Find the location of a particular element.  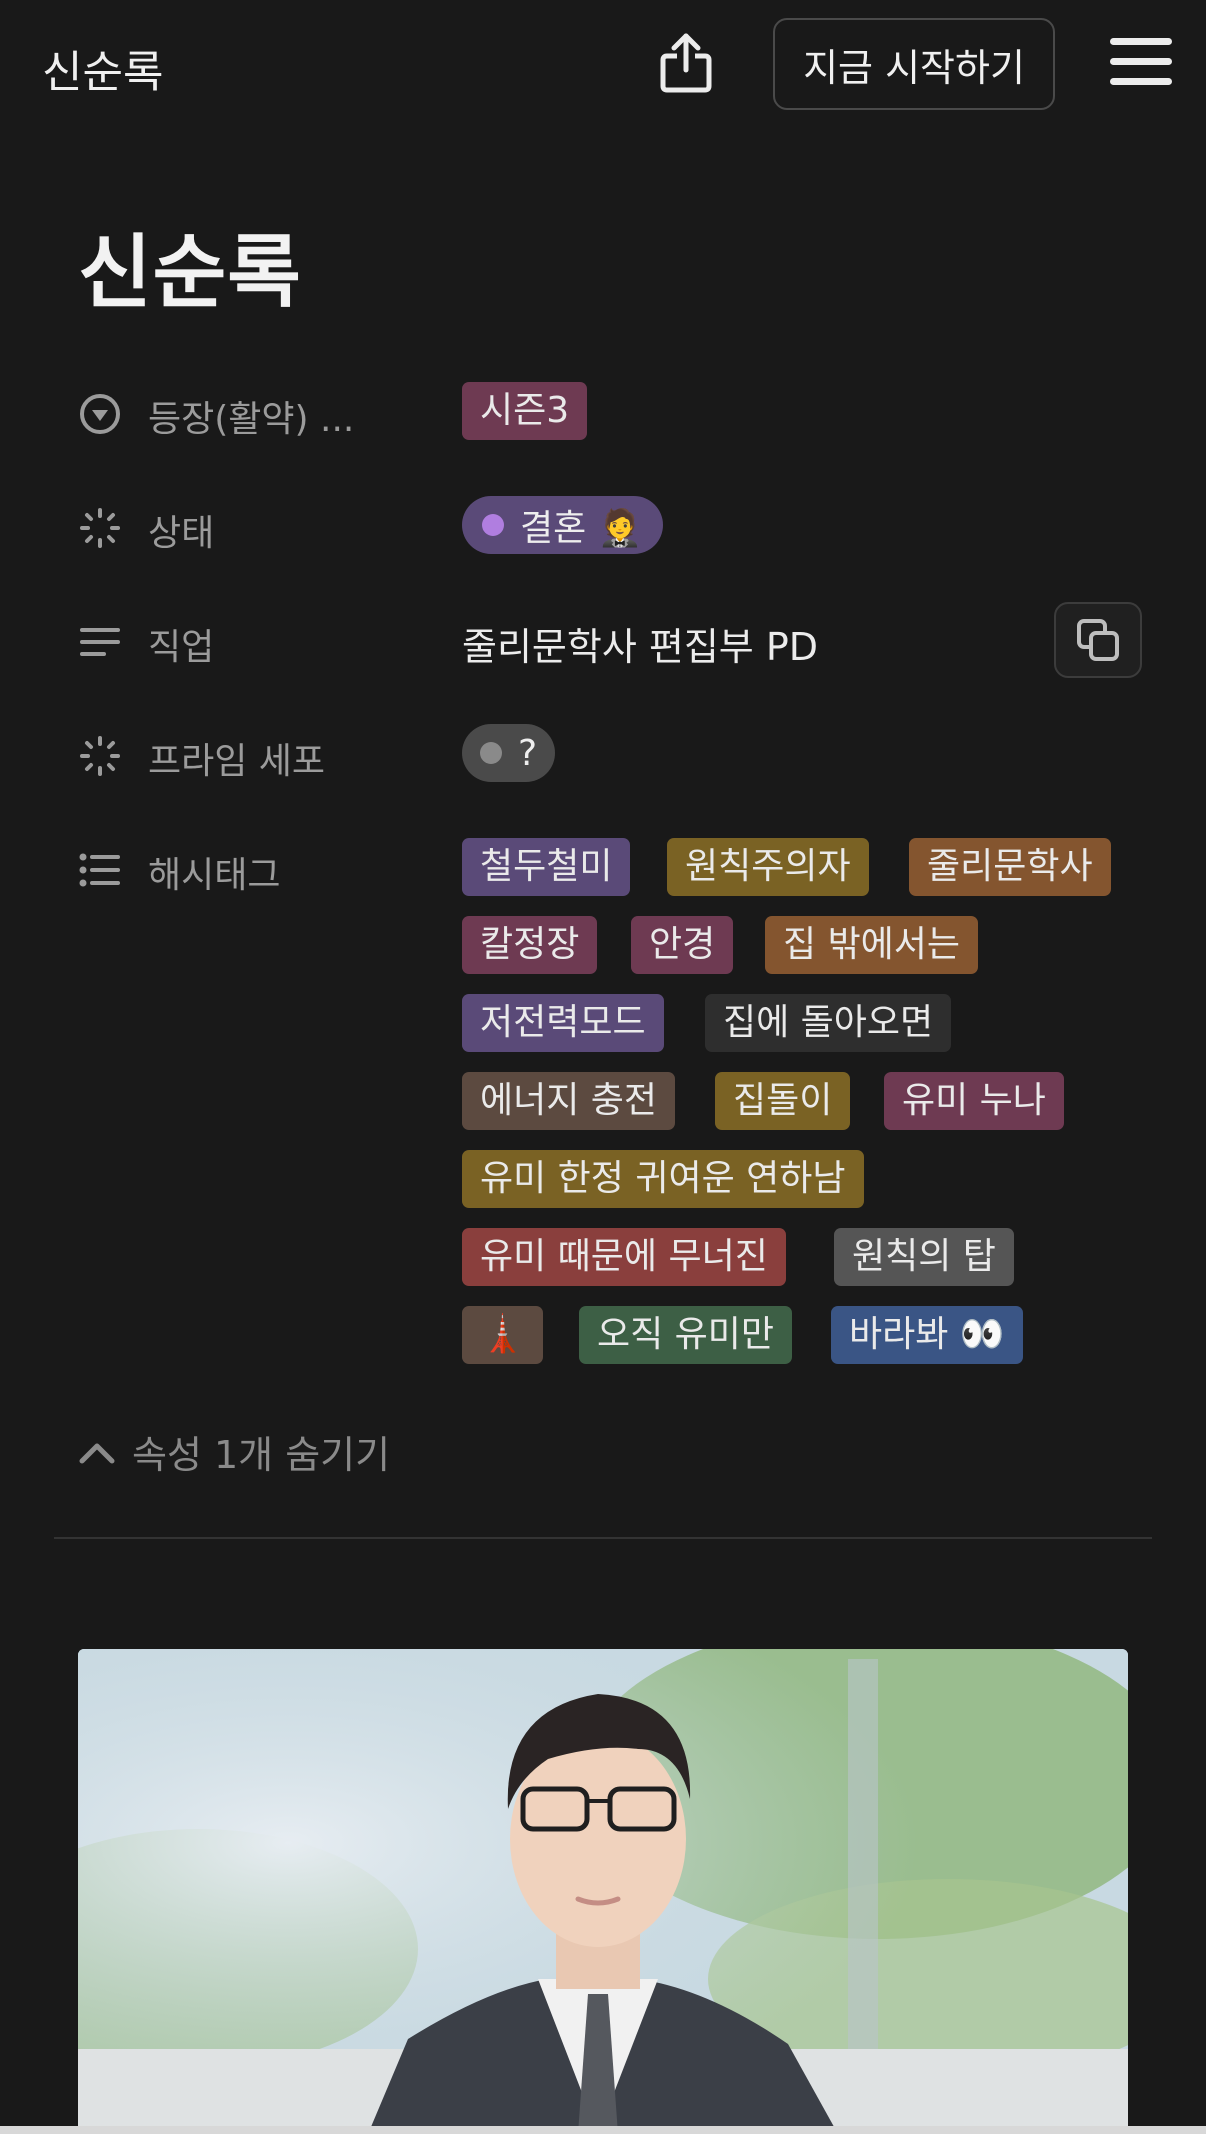

property-value: ? is located at coordinates (509, 753).